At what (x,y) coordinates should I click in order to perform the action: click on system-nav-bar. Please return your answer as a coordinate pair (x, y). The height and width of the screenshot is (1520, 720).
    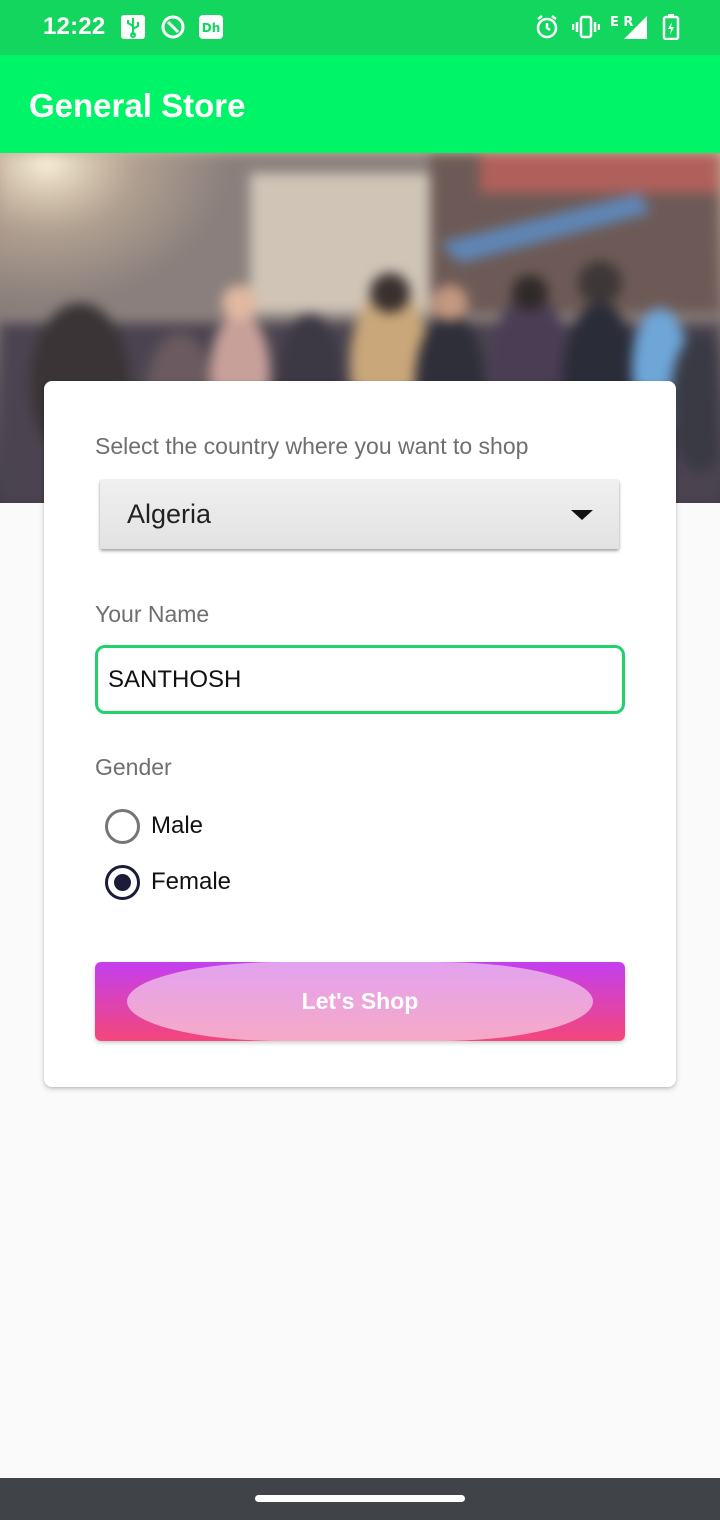
    Looking at the image, I should click on (360, 1499).